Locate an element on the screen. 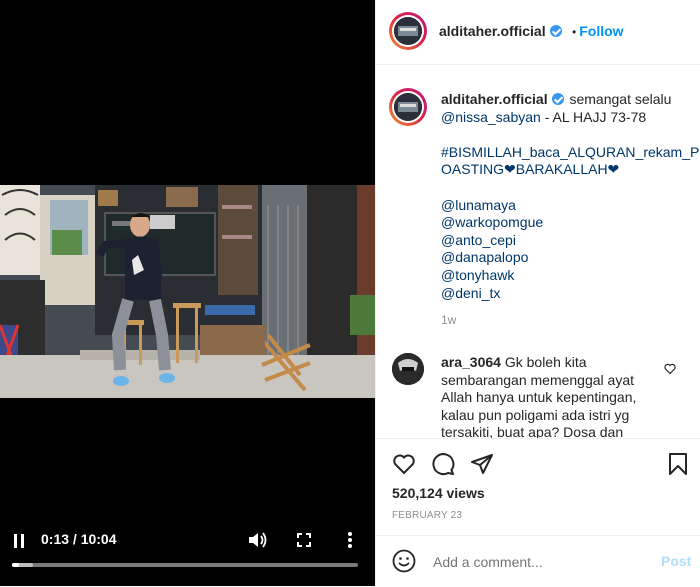 This screenshot has width=700, height=587. volume-icon is located at coordinates (258, 540).